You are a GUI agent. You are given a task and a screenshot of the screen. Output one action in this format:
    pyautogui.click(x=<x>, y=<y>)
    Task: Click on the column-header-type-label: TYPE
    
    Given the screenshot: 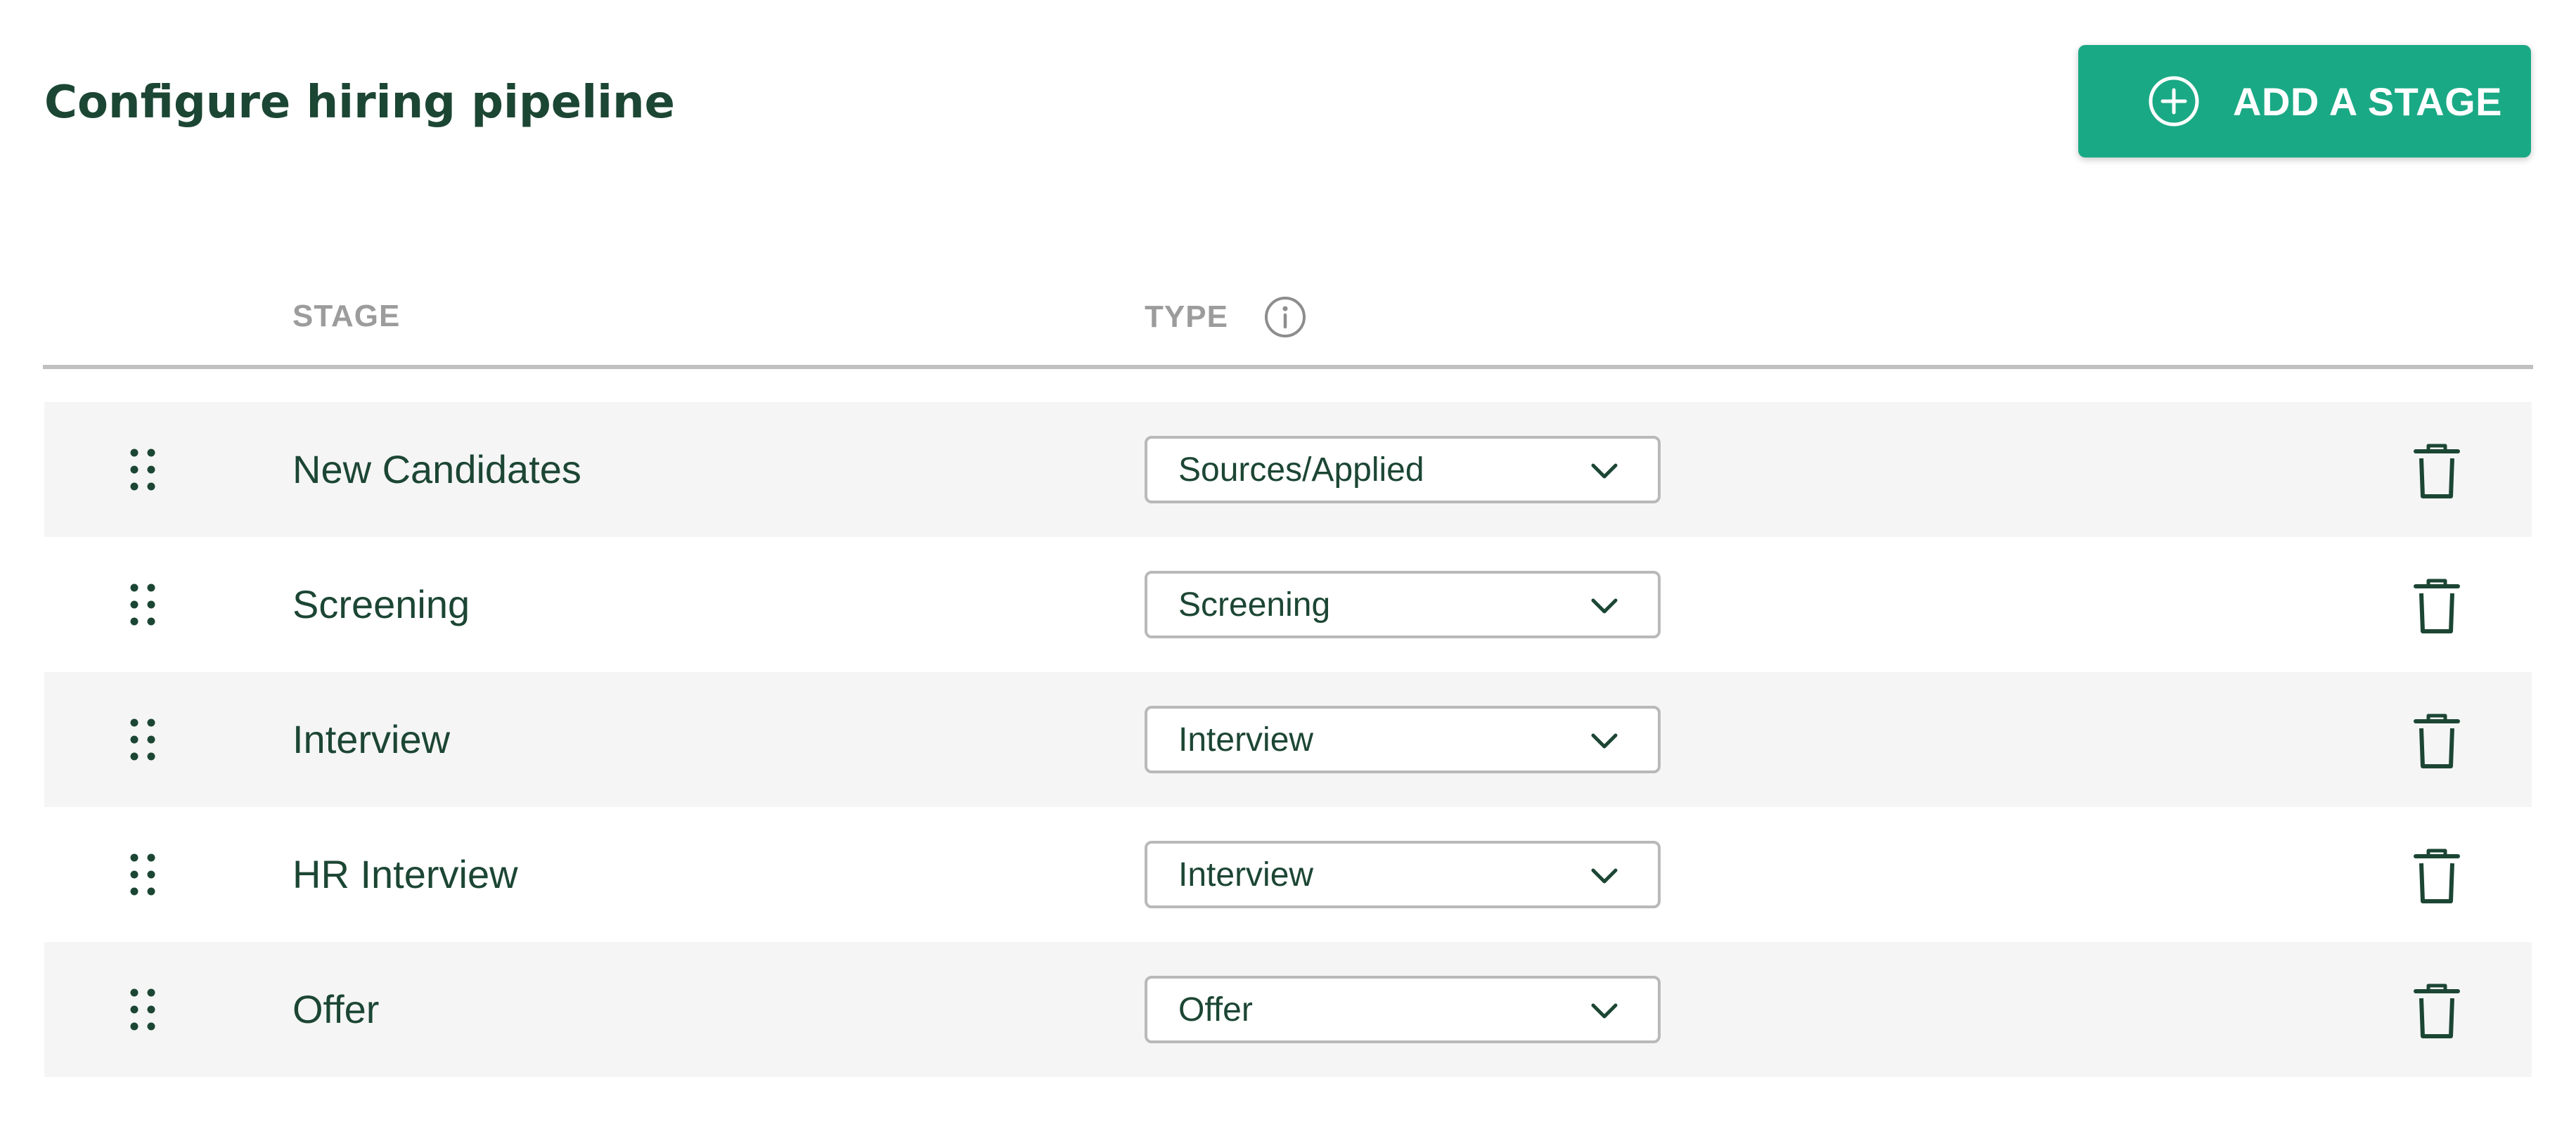 What is the action you would take?
    pyautogui.click(x=1186, y=316)
    